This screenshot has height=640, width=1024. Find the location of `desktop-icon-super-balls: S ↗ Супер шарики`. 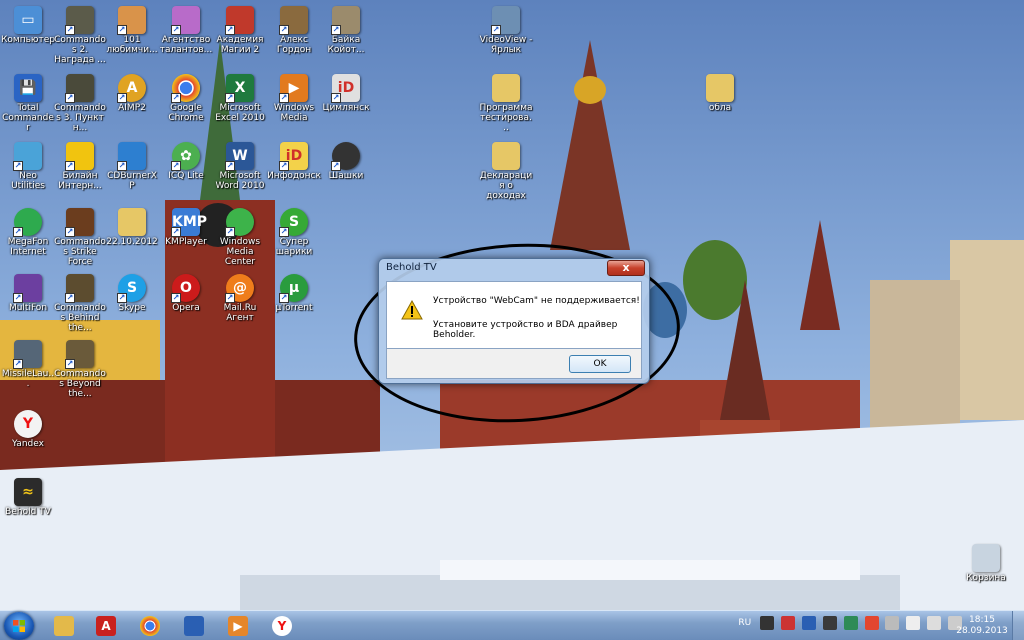

desktop-icon-super-balls: S ↗ Супер шарики is located at coordinates (294, 239).